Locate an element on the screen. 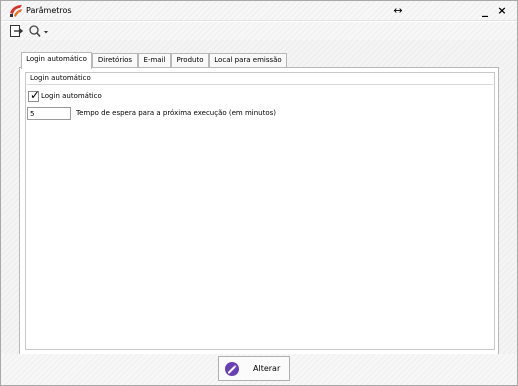 This screenshot has width=518, height=386. group-divider is located at coordinates (260, 84).